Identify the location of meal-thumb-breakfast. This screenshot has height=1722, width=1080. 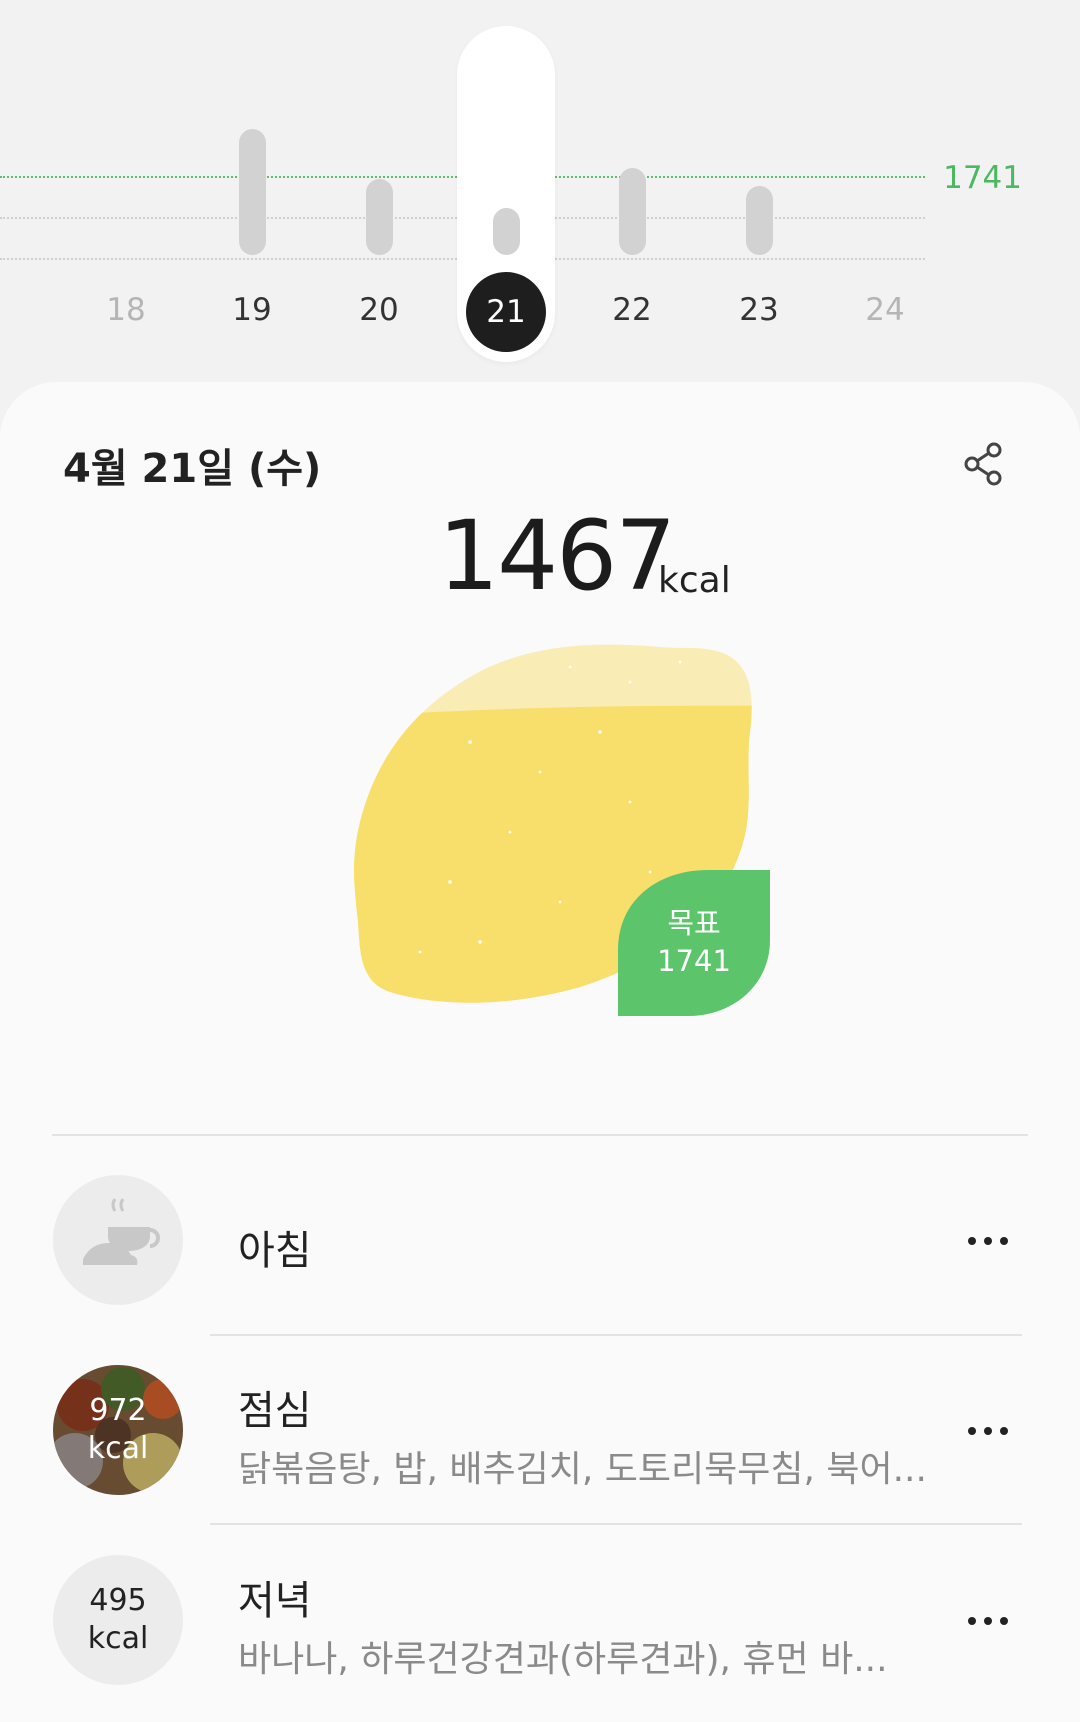
(118, 1240).